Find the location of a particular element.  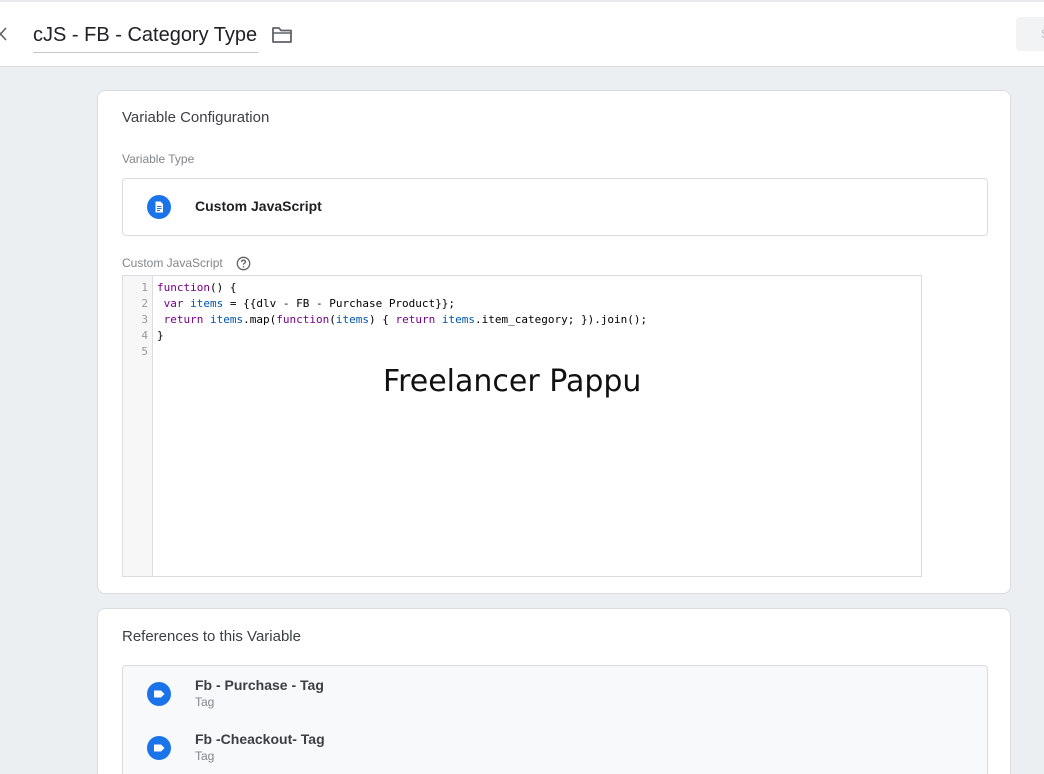

reference-name: Fb -Cheackout- Tag is located at coordinates (260, 739).